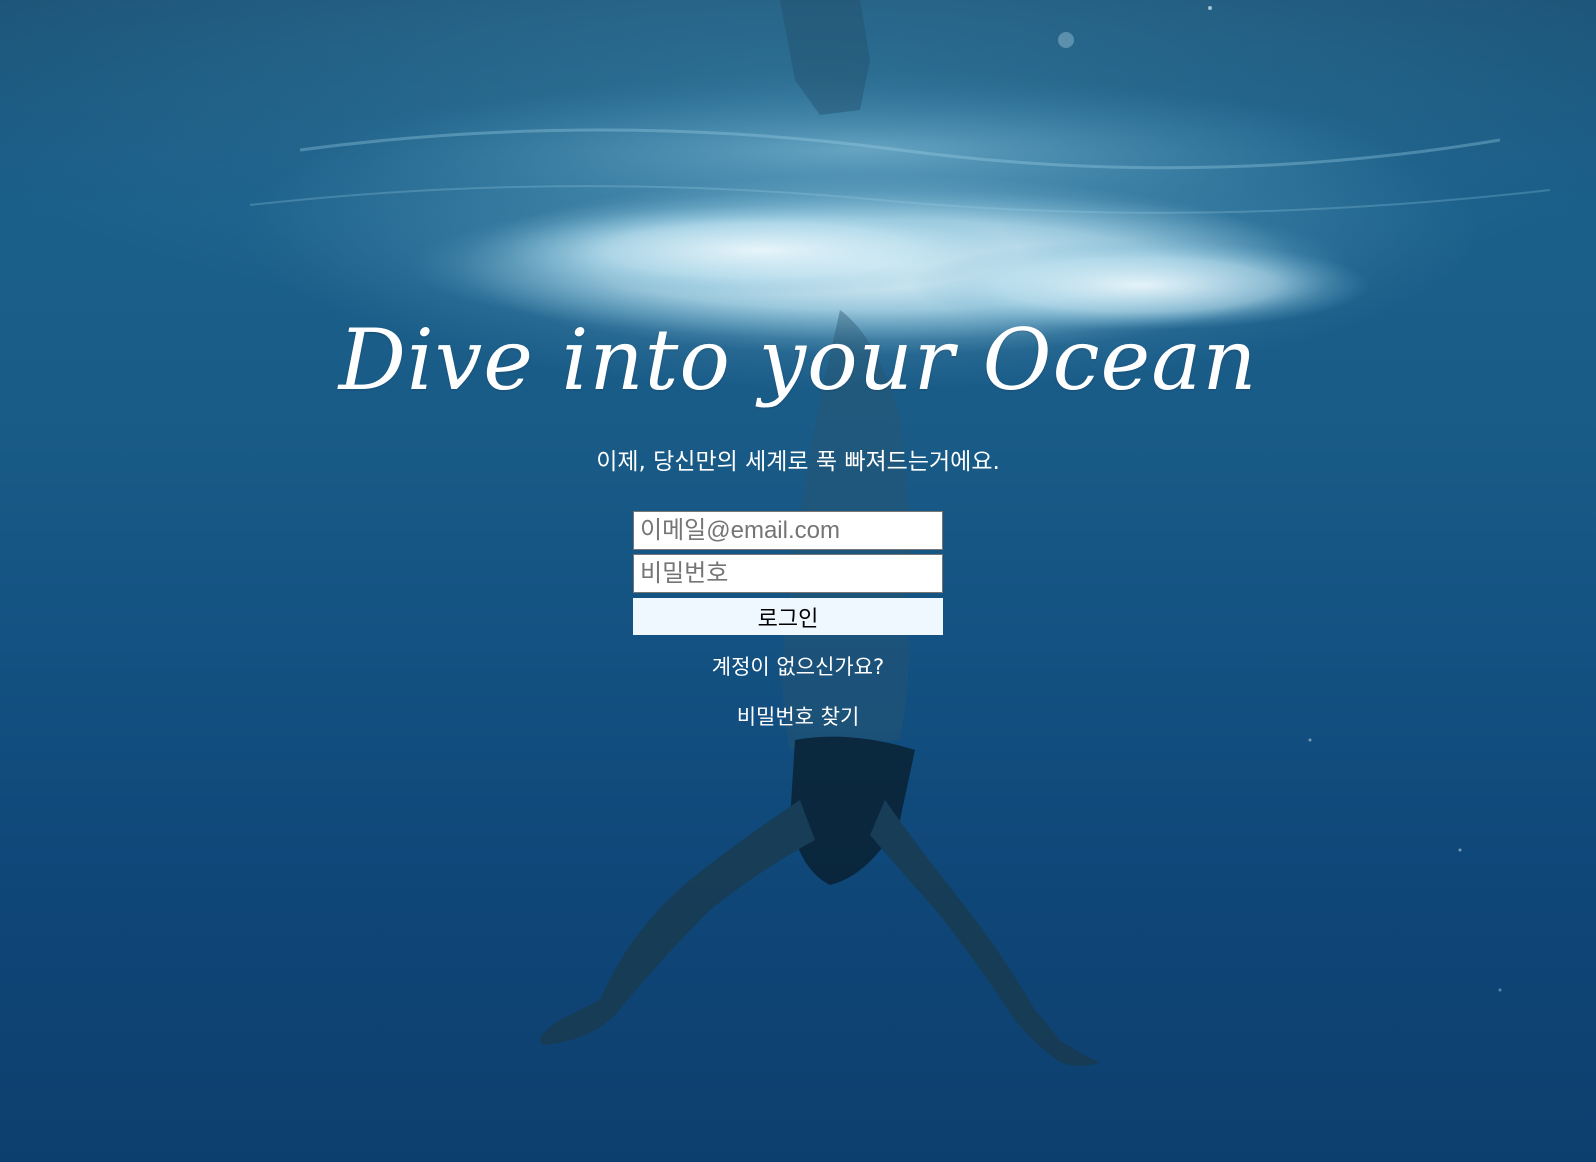 Image resolution: width=1596 pixels, height=1162 pixels. I want to click on password-input, so click(788, 573).